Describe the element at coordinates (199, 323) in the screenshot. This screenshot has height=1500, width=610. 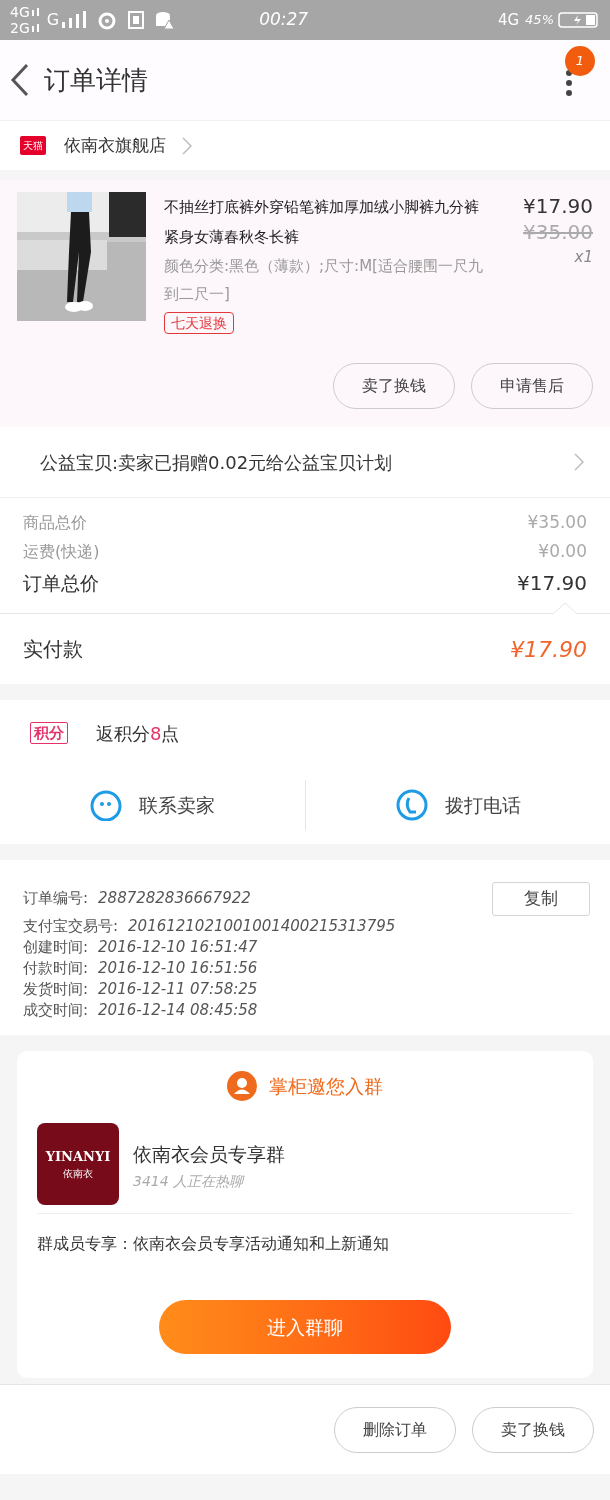
I see `return-policy-tag: 七天退换` at that location.